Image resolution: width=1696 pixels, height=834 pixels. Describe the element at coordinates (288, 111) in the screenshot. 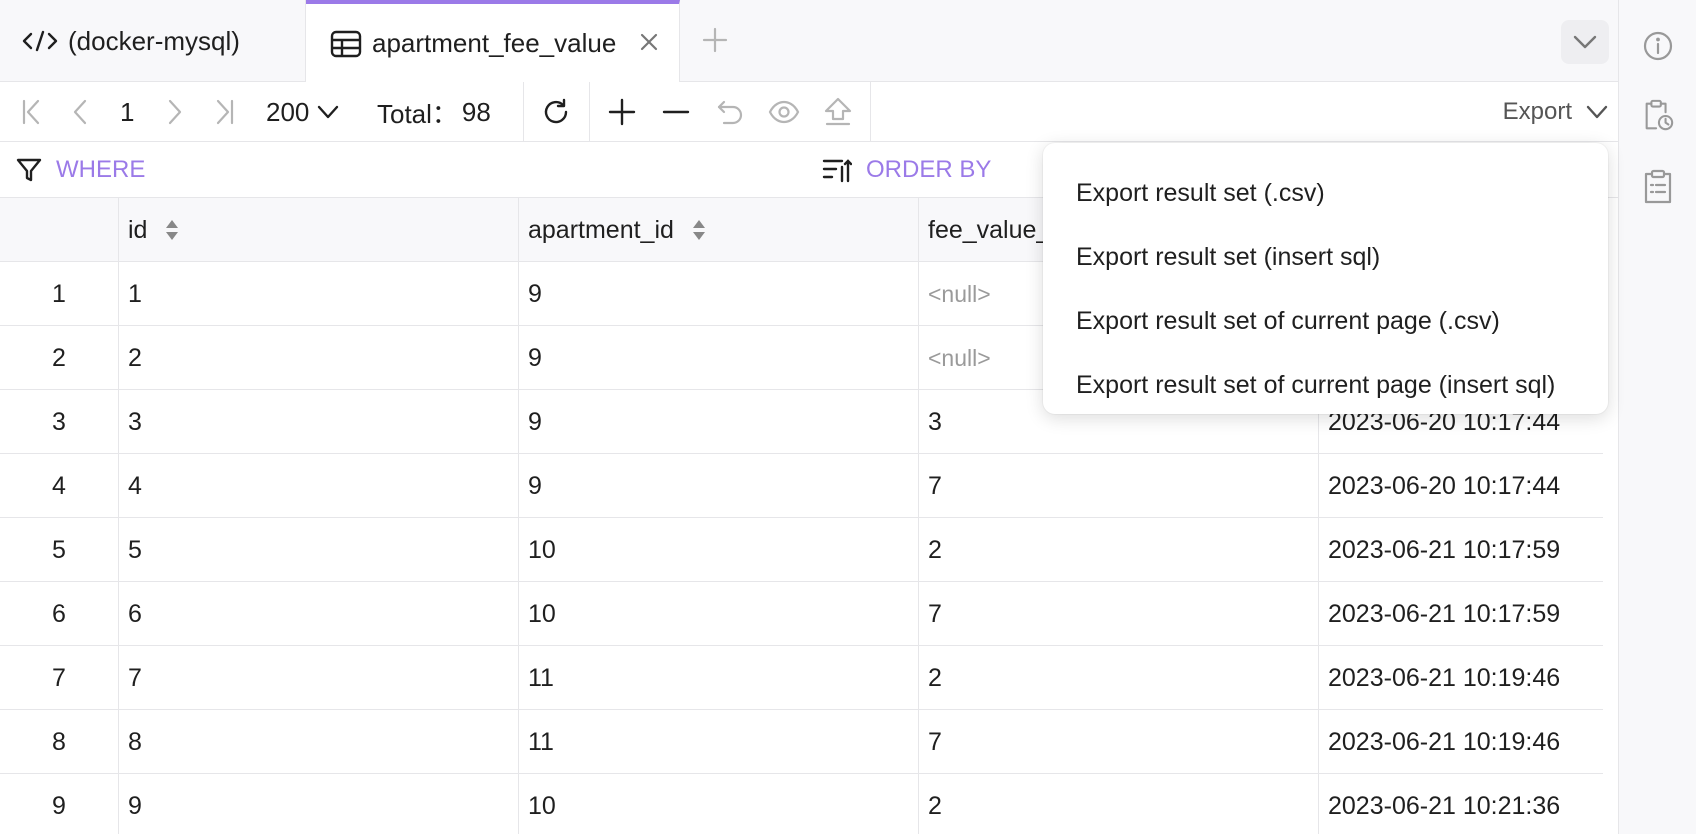

I see `page-size-value: 200` at that location.